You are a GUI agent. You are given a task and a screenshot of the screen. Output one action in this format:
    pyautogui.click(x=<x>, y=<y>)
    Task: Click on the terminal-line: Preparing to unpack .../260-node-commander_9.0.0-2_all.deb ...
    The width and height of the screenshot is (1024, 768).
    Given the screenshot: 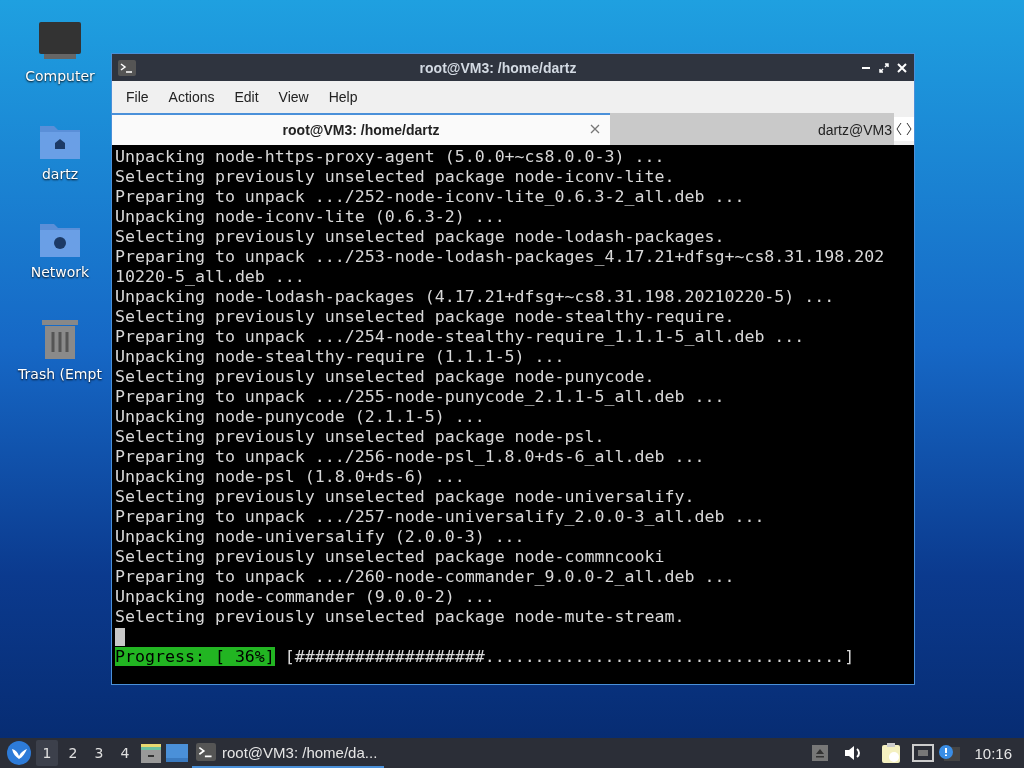 What is the action you would take?
    pyautogui.click(x=425, y=577)
    